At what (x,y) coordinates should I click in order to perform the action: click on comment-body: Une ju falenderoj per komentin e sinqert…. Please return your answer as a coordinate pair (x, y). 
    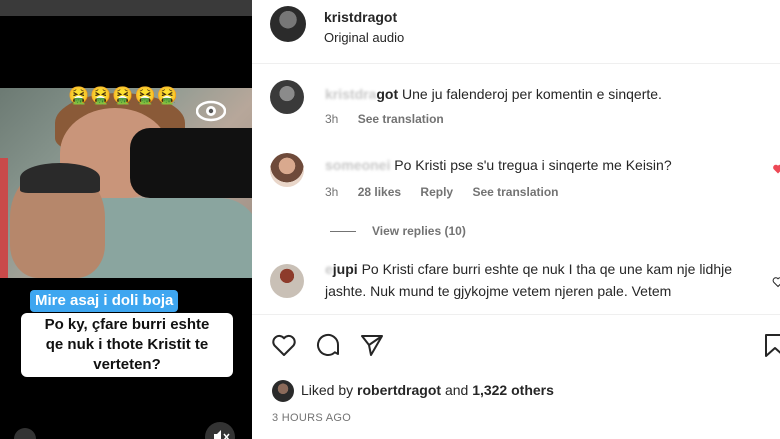
    Looking at the image, I should click on (532, 94).